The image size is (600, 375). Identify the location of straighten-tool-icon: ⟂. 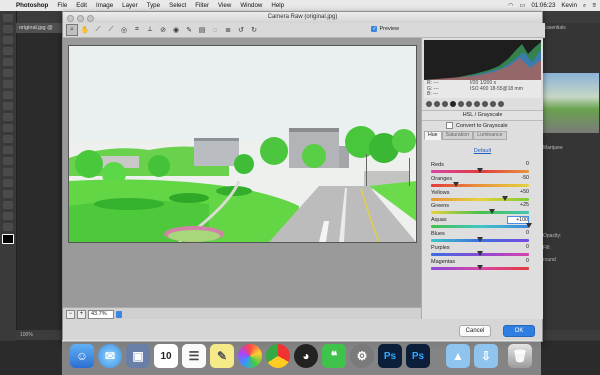
(150, 30).